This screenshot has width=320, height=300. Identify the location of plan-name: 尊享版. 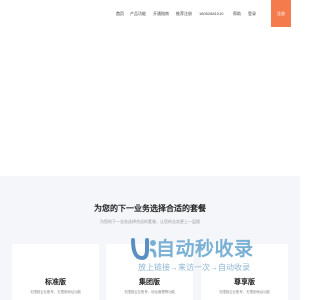
(244, 282).